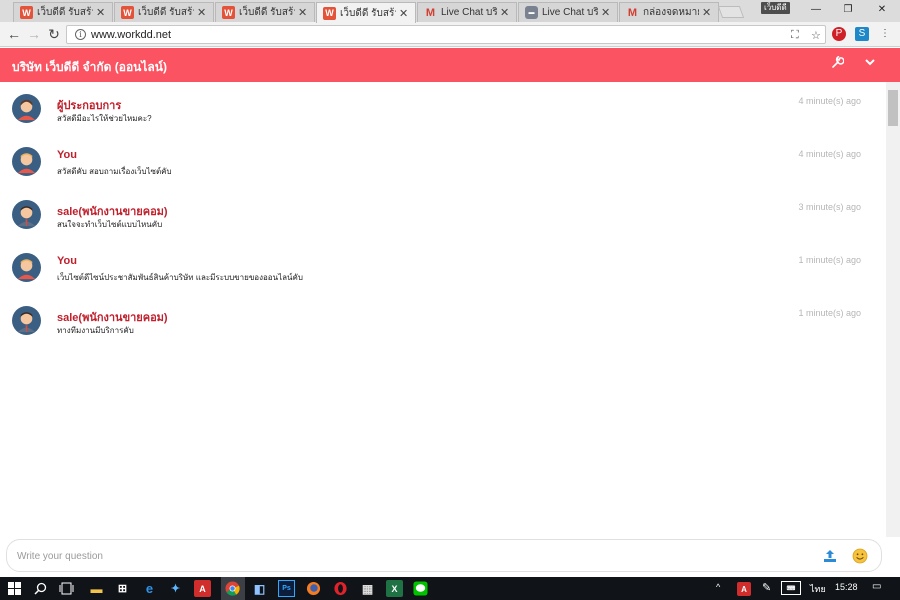  Describe the element at coordinates (175, 588) in the screenshot. I see `app-bird-icon: ✦` at that location.